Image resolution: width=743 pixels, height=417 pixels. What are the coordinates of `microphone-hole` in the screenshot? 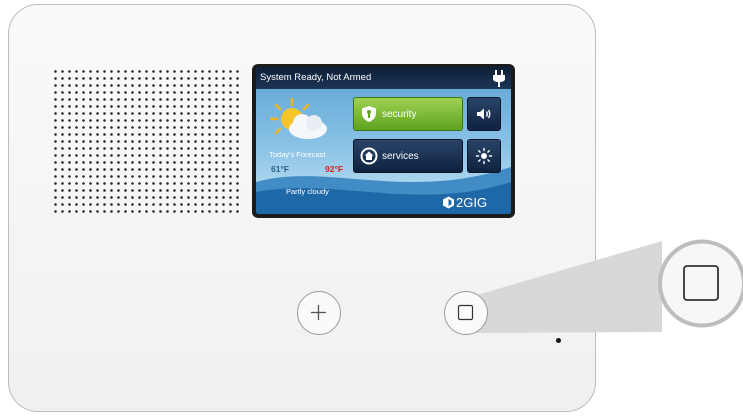 It's located at (558, 340).